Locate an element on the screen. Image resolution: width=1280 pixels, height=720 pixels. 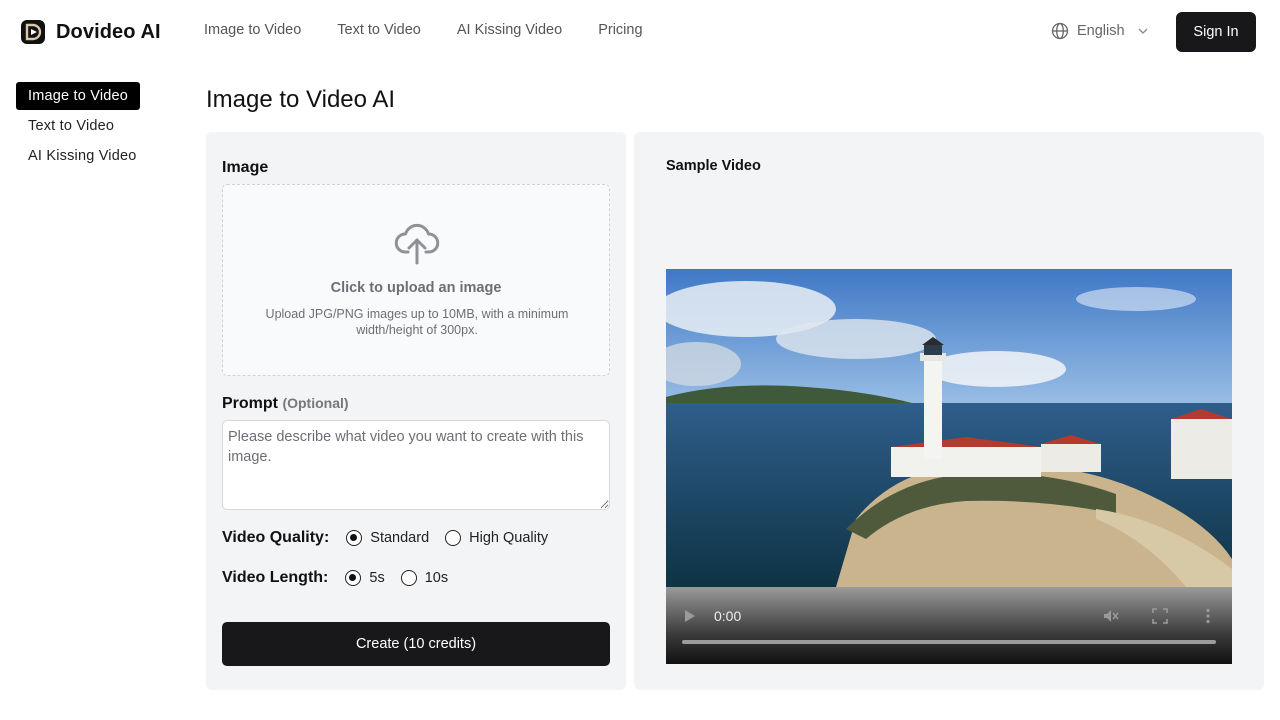
image-label: Image is located at coordinates (245, 167).